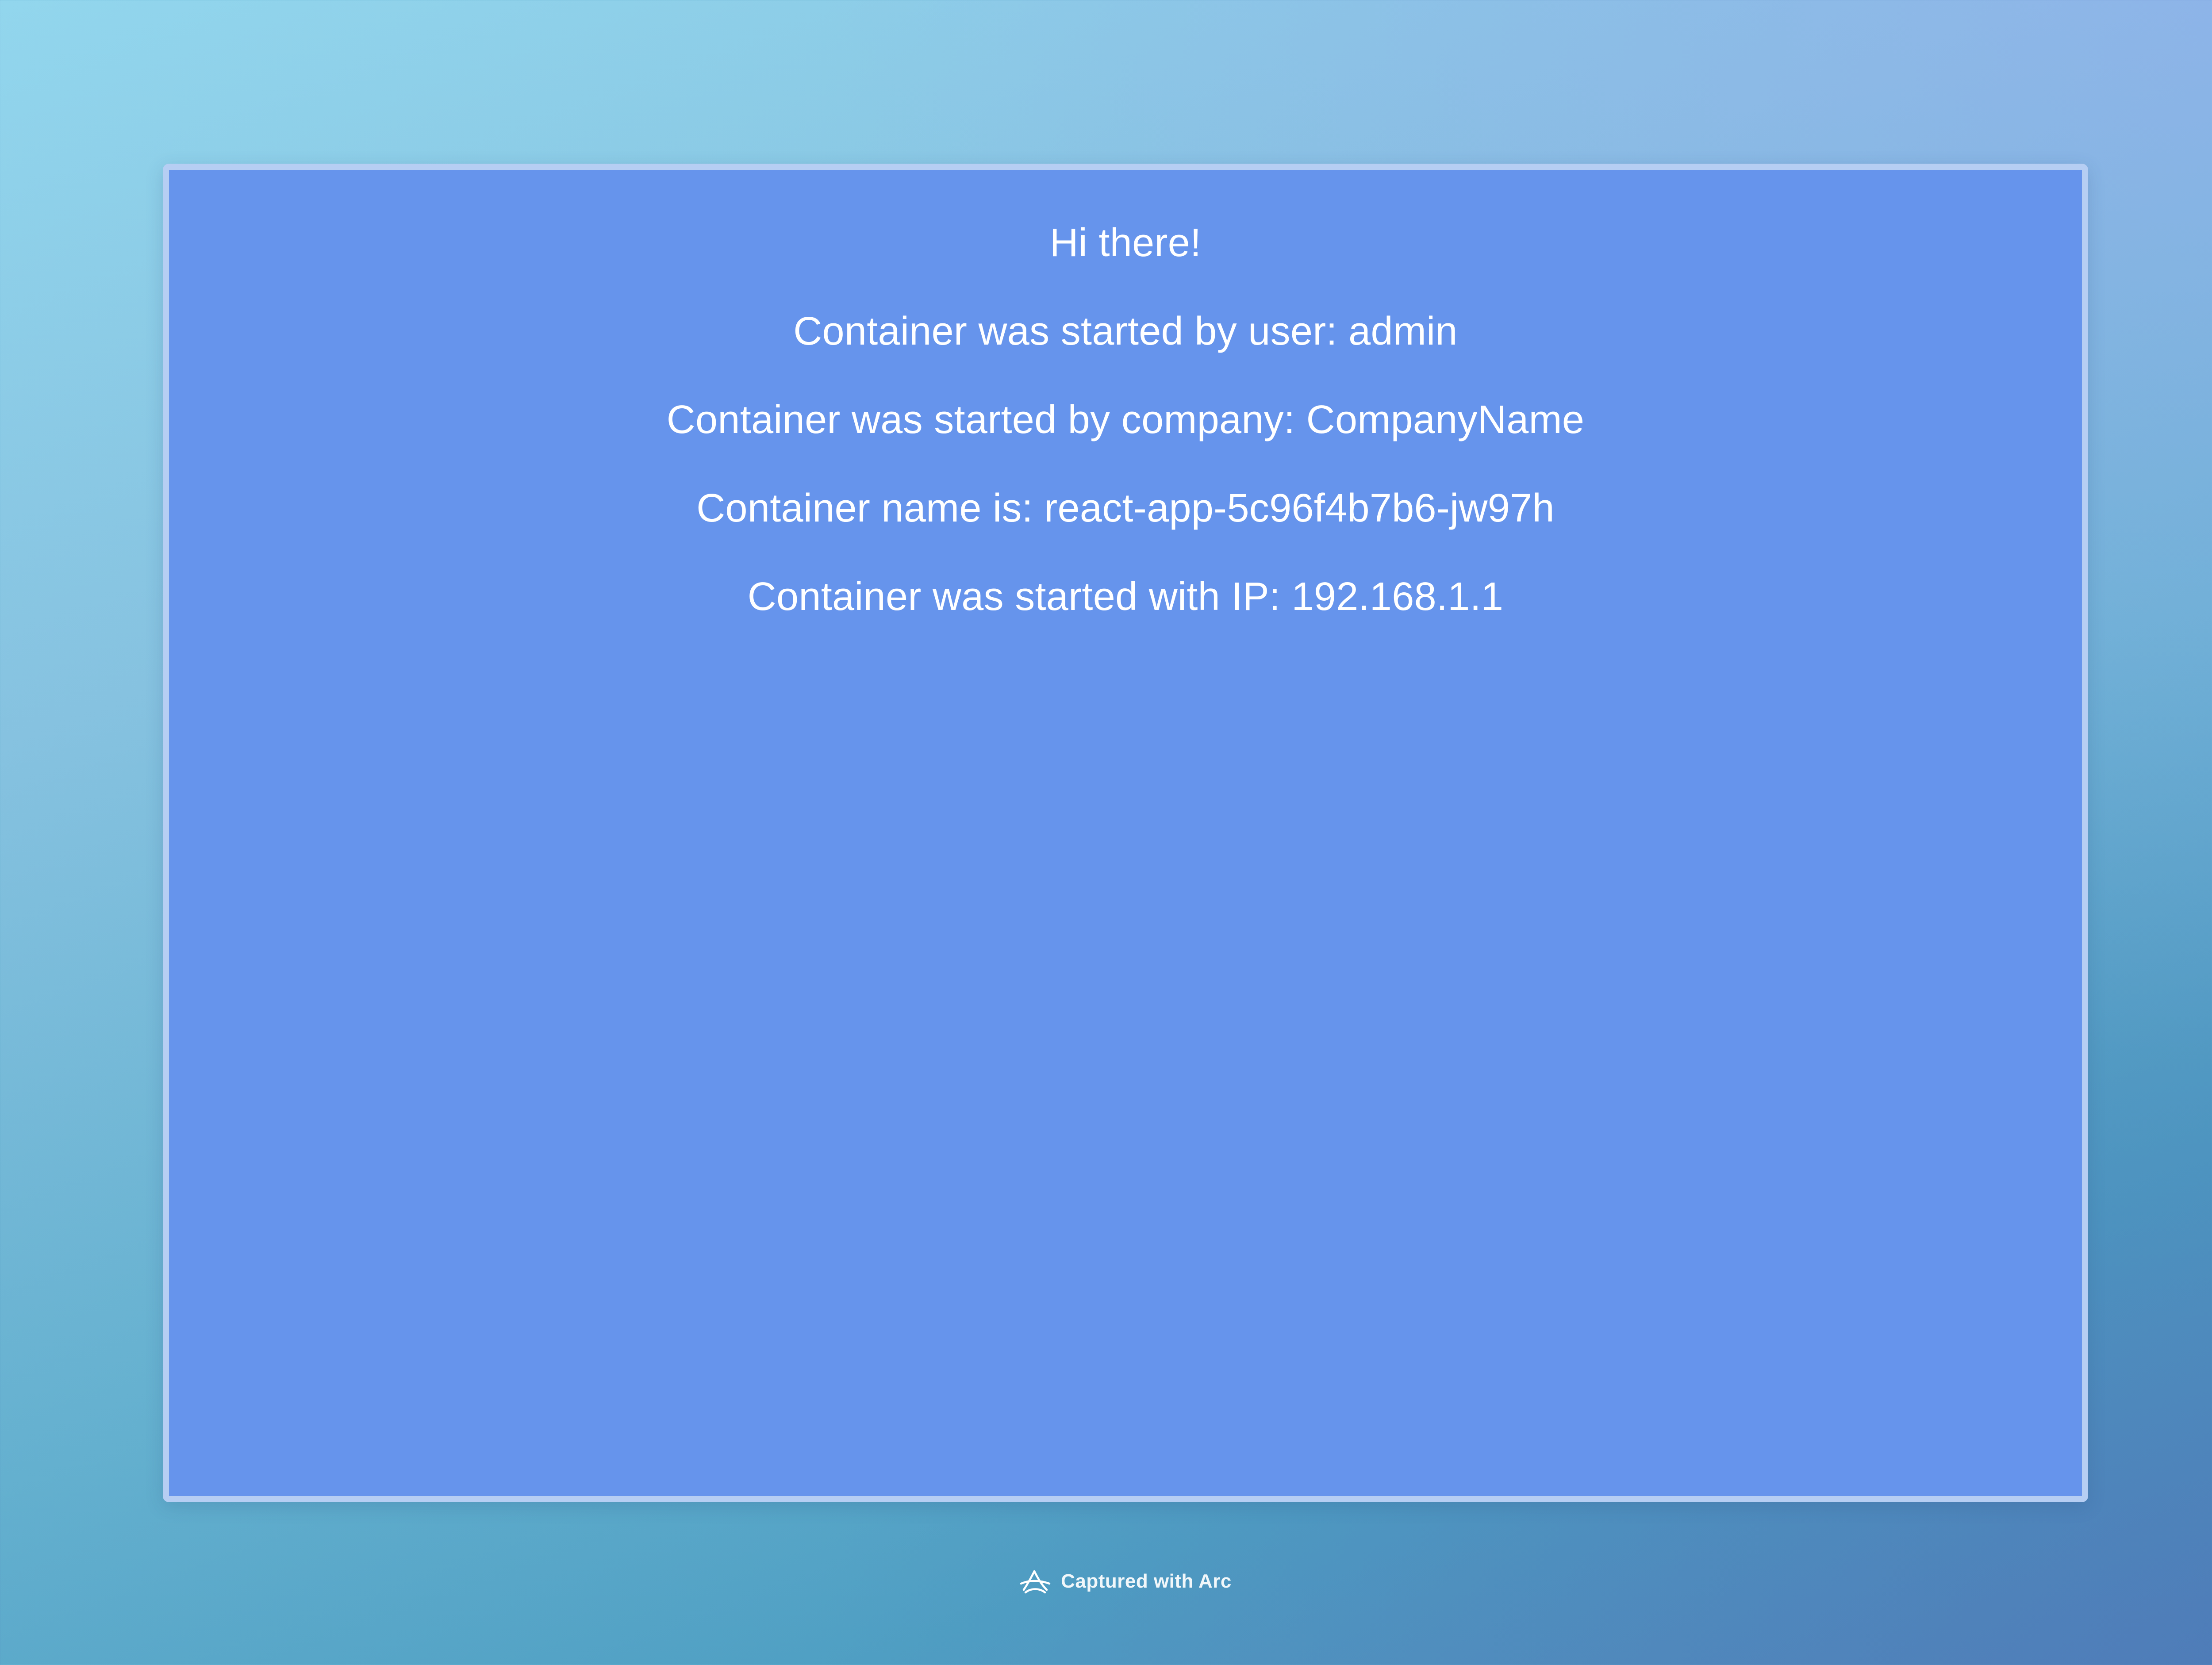  Describe the element at coordinates (1126, 243) in the screenshot. I see `greeting-text: Hi there!` at that location.